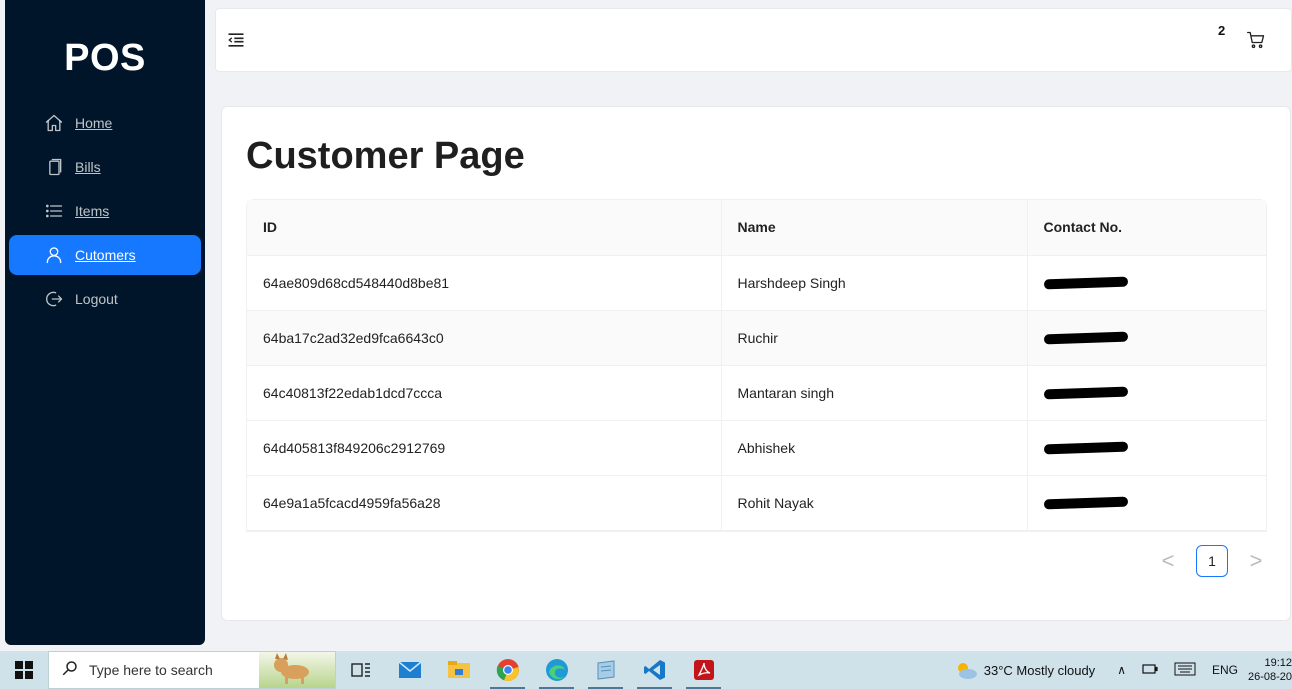 The image size is (1292, 689). What do you see at coordinates (92, 211) in the screenshot?
I see `sidebar-item-label: Items` at bounding box center [92, 211].